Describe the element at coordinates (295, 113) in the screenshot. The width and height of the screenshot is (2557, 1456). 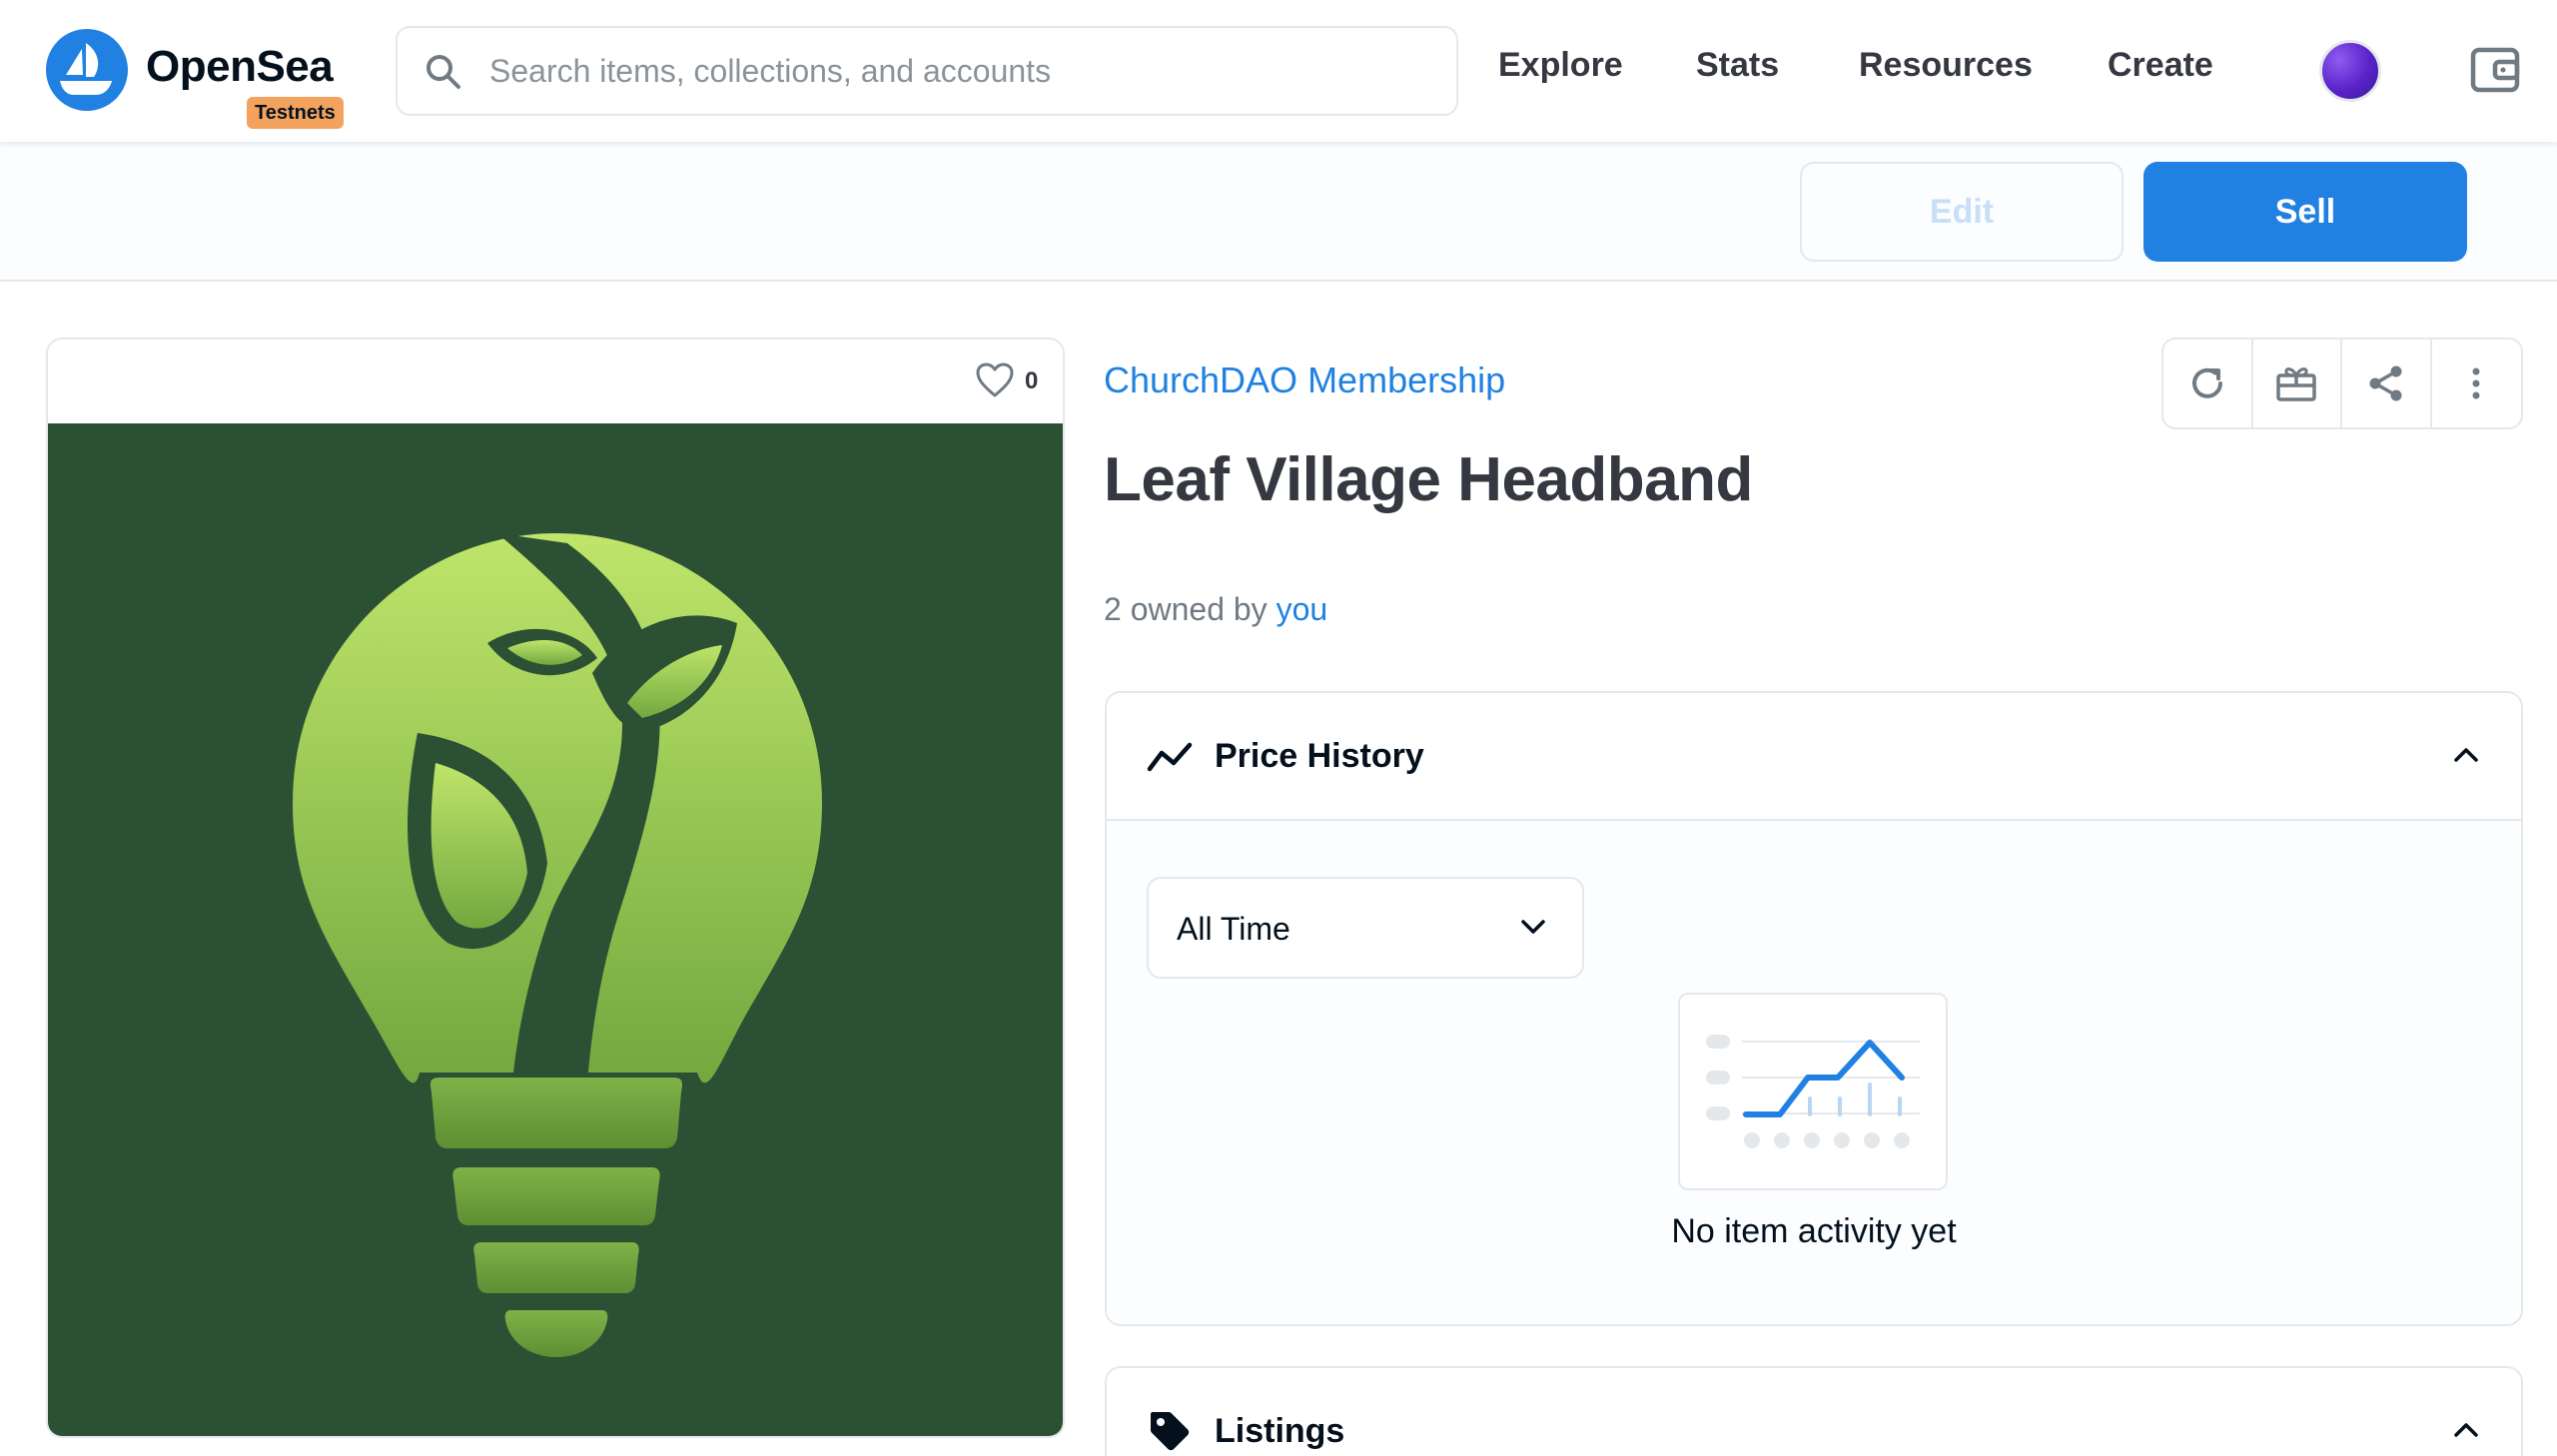
I see `testnets-badge: Testnets` at that location.